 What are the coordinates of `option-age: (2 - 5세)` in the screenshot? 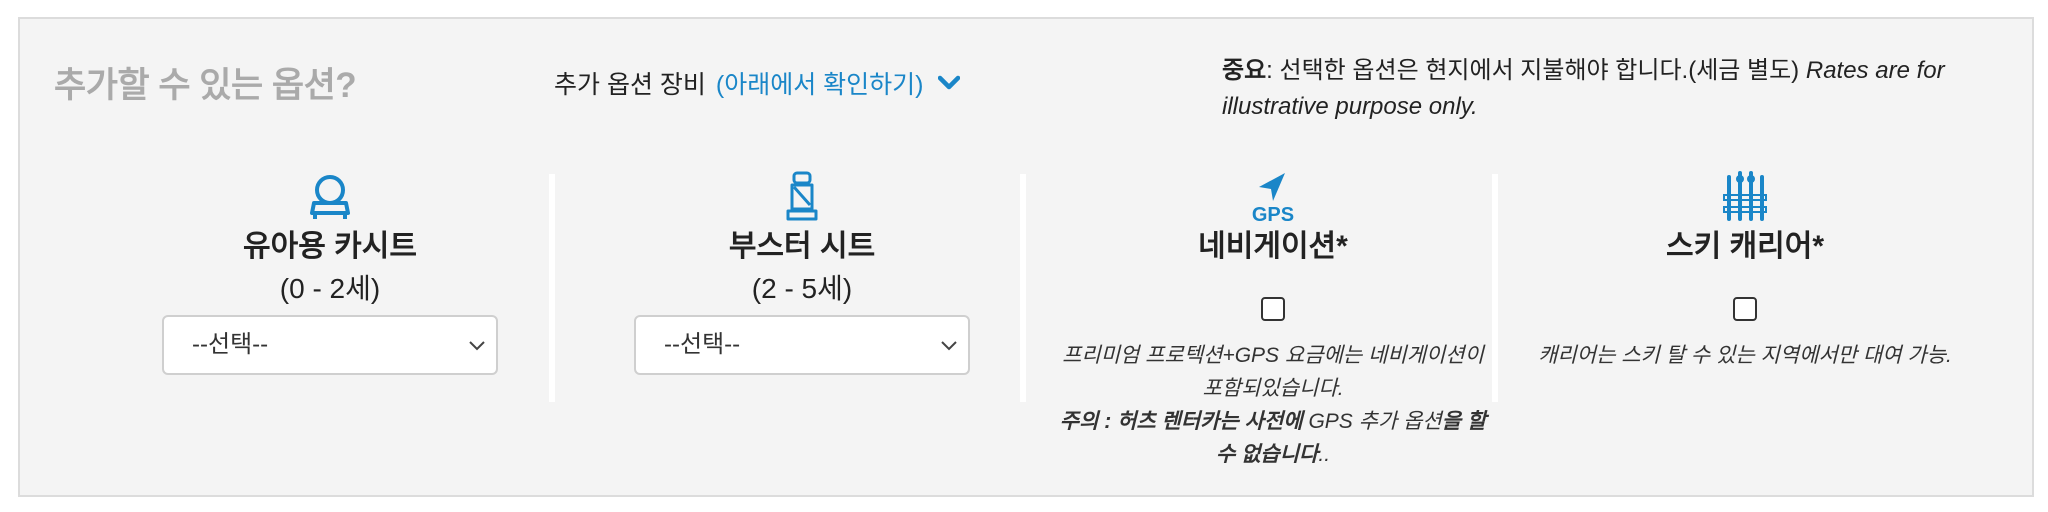 It's located at (802, 288).